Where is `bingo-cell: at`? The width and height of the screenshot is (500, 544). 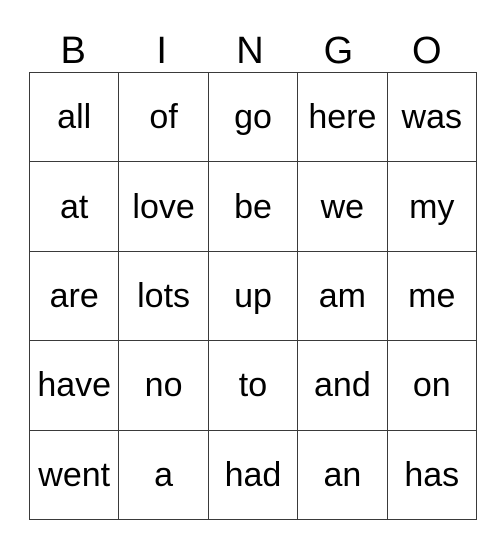 bingo-cell: at is located at coordinates (74, 206).